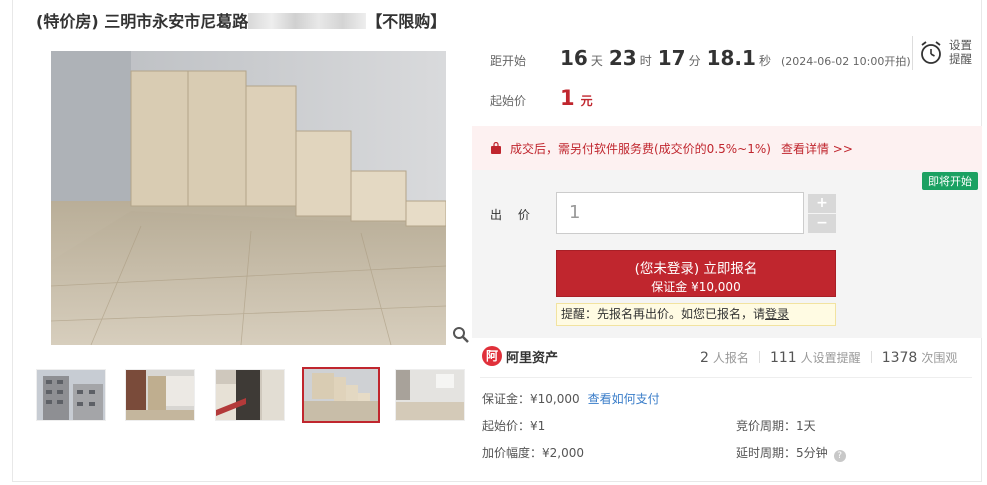 The height and width of the screenshot is (485, 987). What do you see at coordinates (492, 356) in the screenshot?
I see `ali-logo-icon: 阿` at bounding box center [492, 356].